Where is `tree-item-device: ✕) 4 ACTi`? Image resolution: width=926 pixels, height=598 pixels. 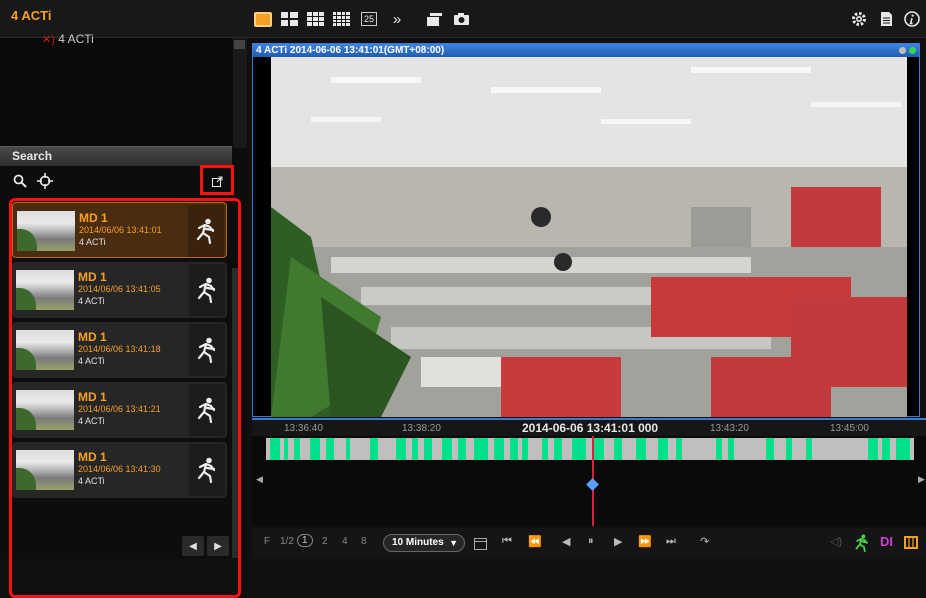 tree-item-device: ✕) 4 ACTi is located at coordinates (68, 39).